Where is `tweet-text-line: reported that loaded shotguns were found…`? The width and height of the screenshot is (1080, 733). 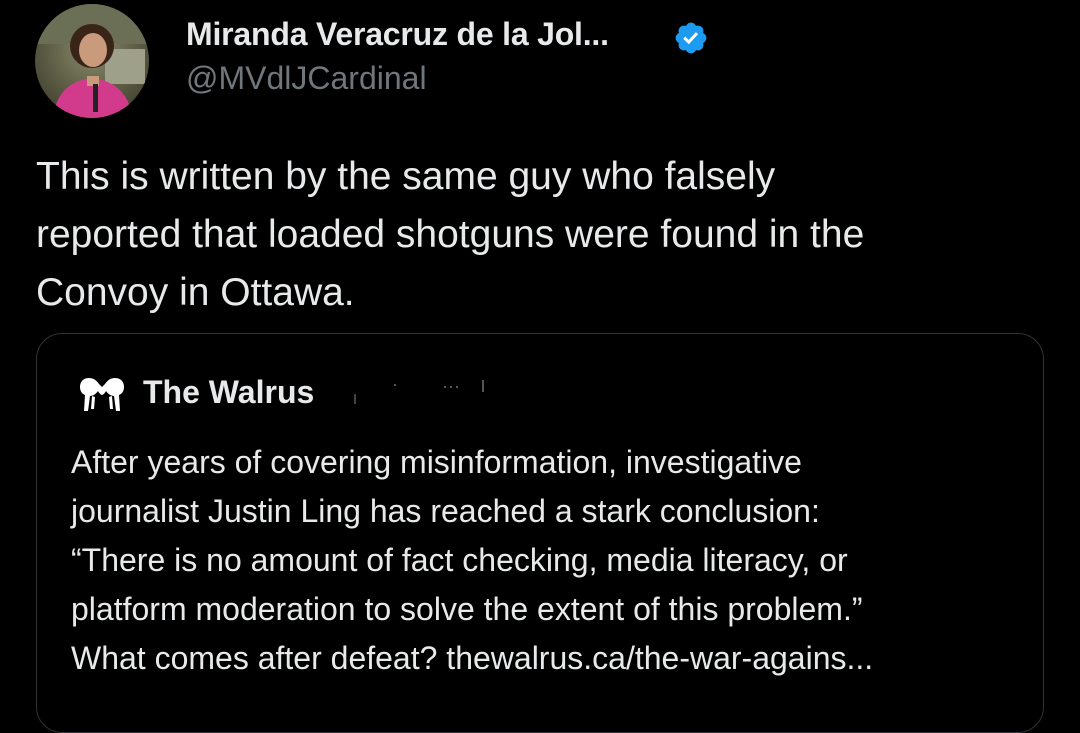
tweet-text-line: reported that loaded shotguns were found… is located at coordinates (450, 234).